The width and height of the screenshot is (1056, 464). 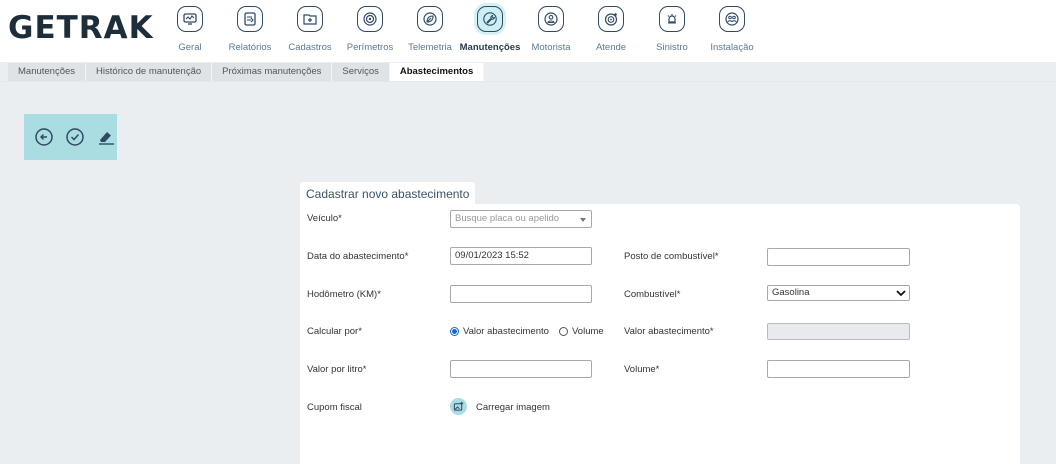 What do you see at coordinates (47, 72) in the screenshot?
I see `tab-manutencoes: Manutenções` at bounding box center [47, 72].